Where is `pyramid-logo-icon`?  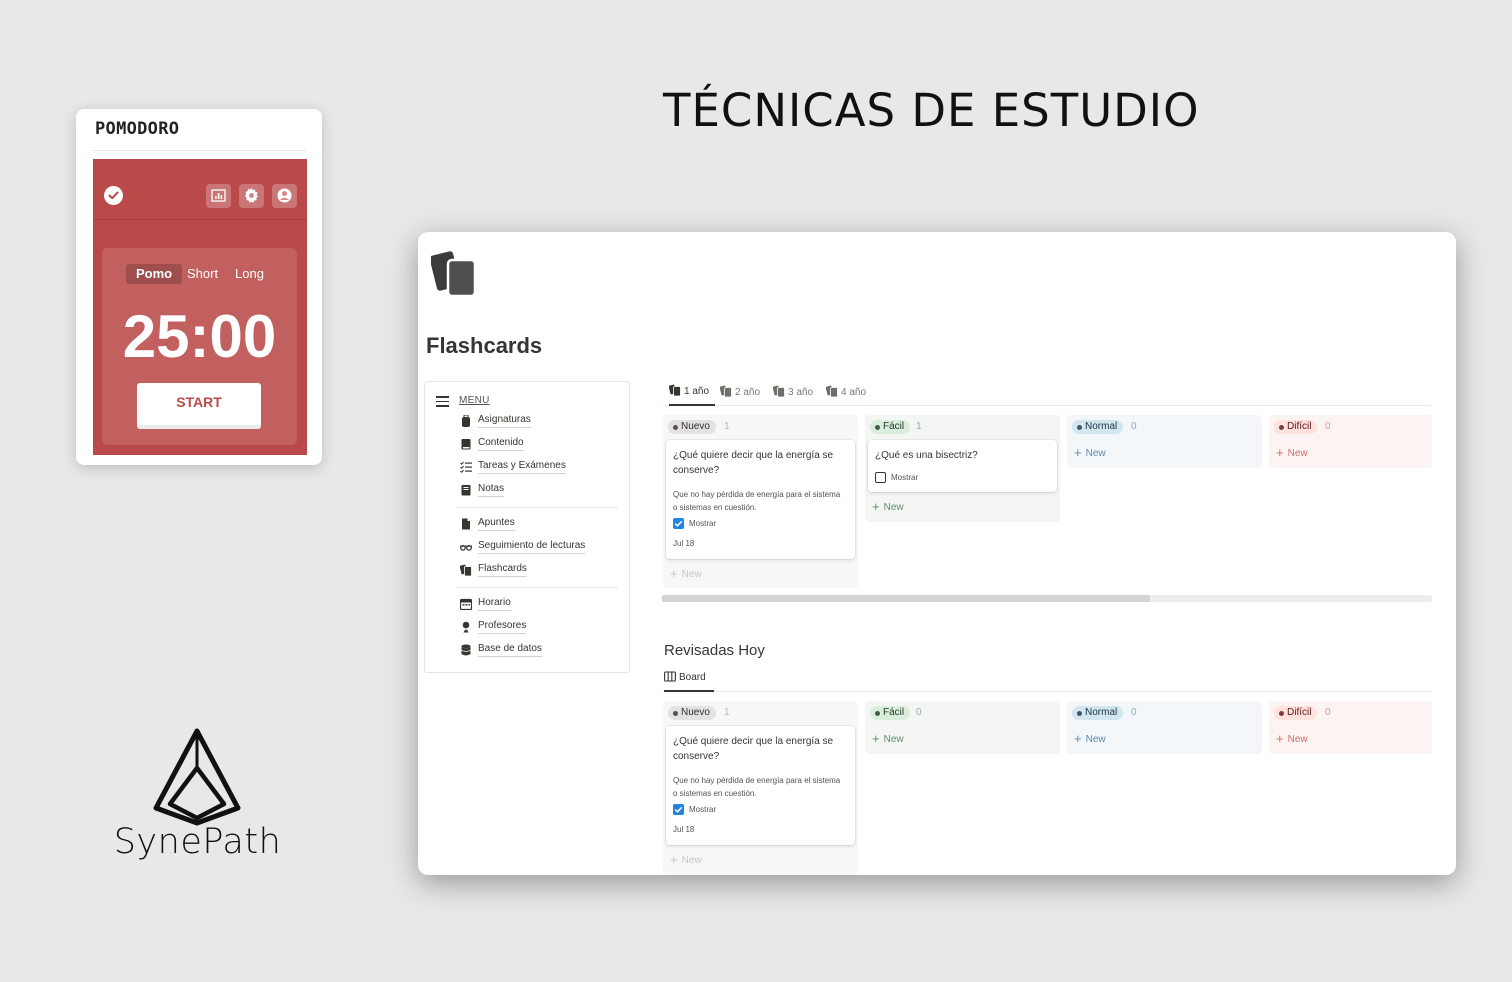 pyramid-logo-icon is located at coordinates (197, 777).